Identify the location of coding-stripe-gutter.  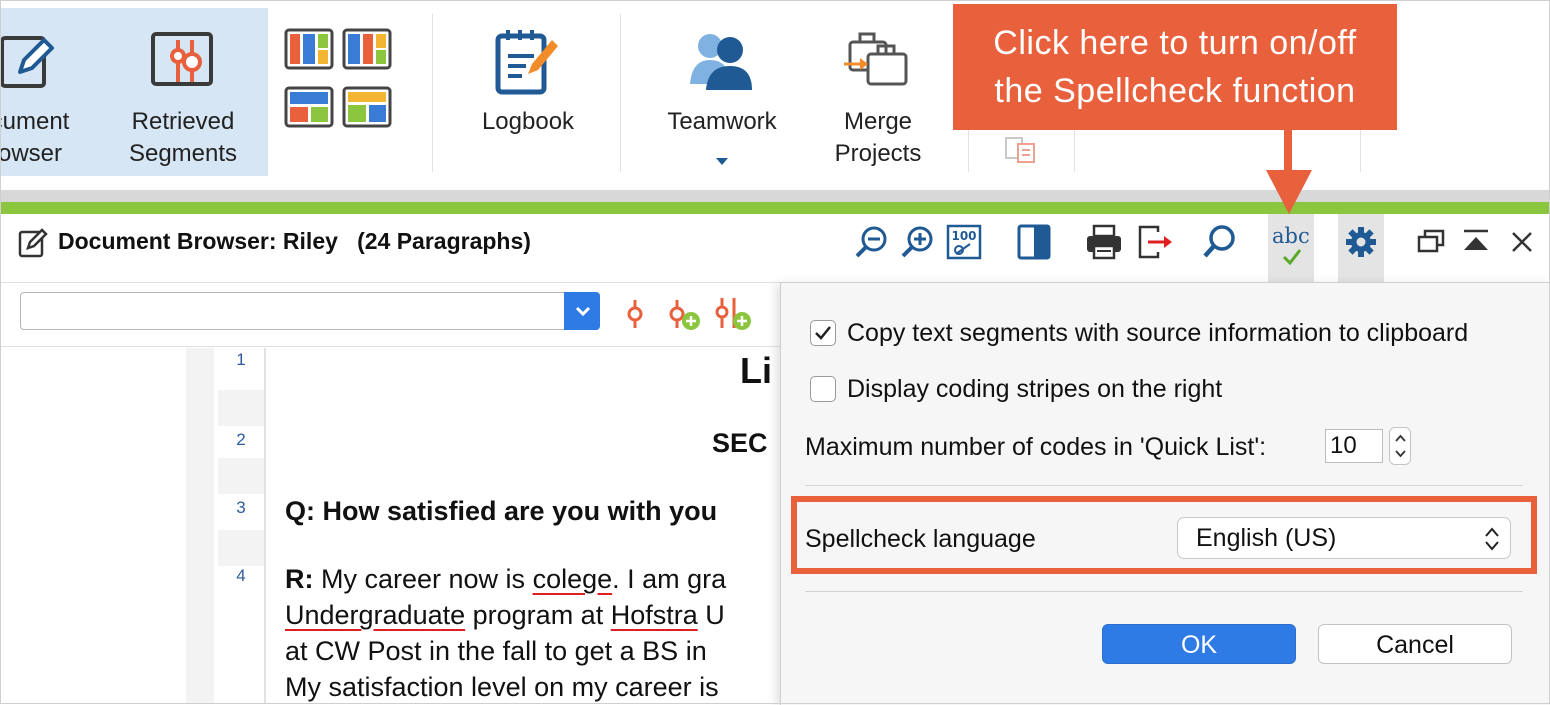
(200, 526).